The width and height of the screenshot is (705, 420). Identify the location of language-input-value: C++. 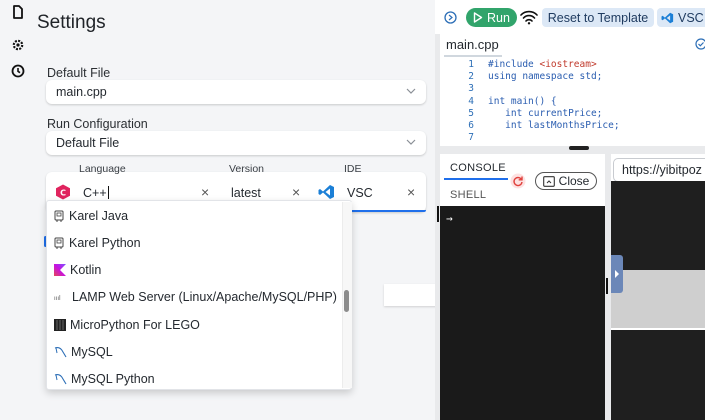
(95, 193).